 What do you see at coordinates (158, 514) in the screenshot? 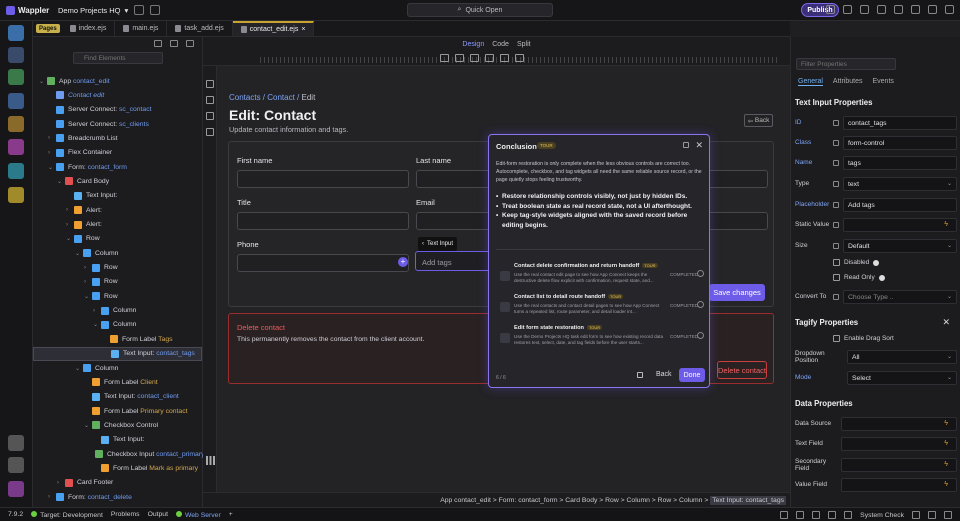
I see `output-button: Output` at bounding box center [158, 514].